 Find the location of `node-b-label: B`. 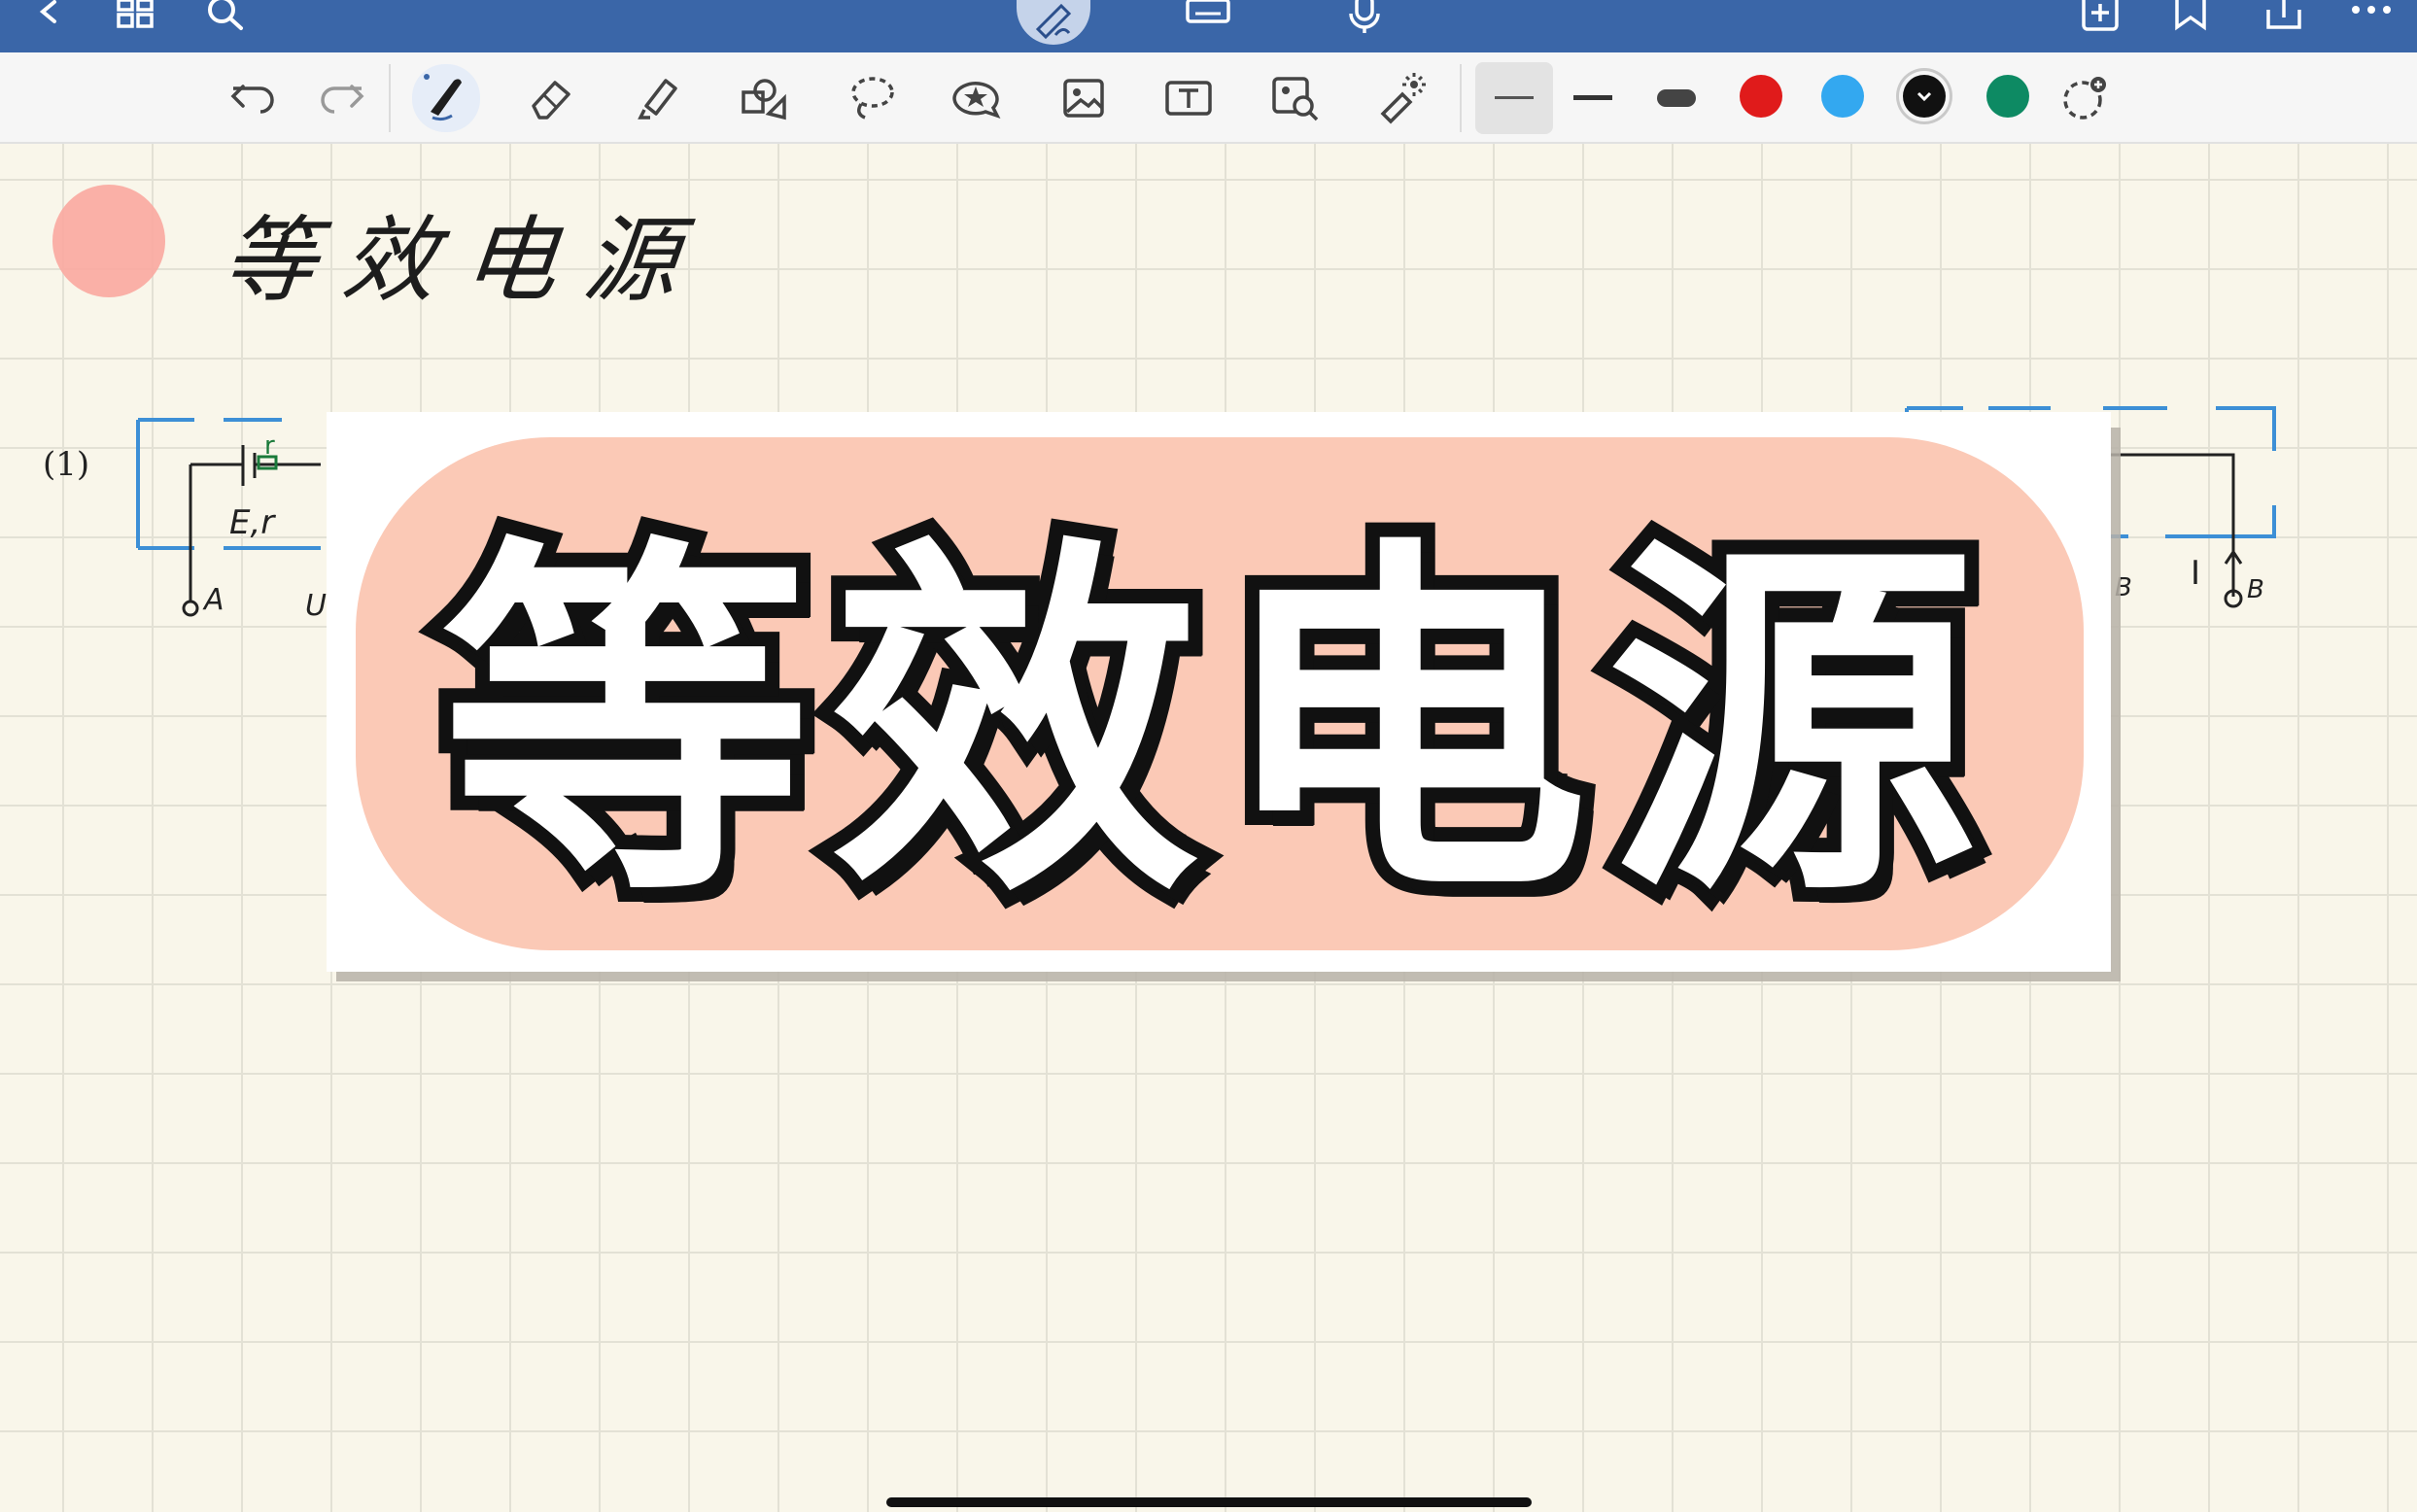

node-b-label: B is located at coordinates (2255, 589).